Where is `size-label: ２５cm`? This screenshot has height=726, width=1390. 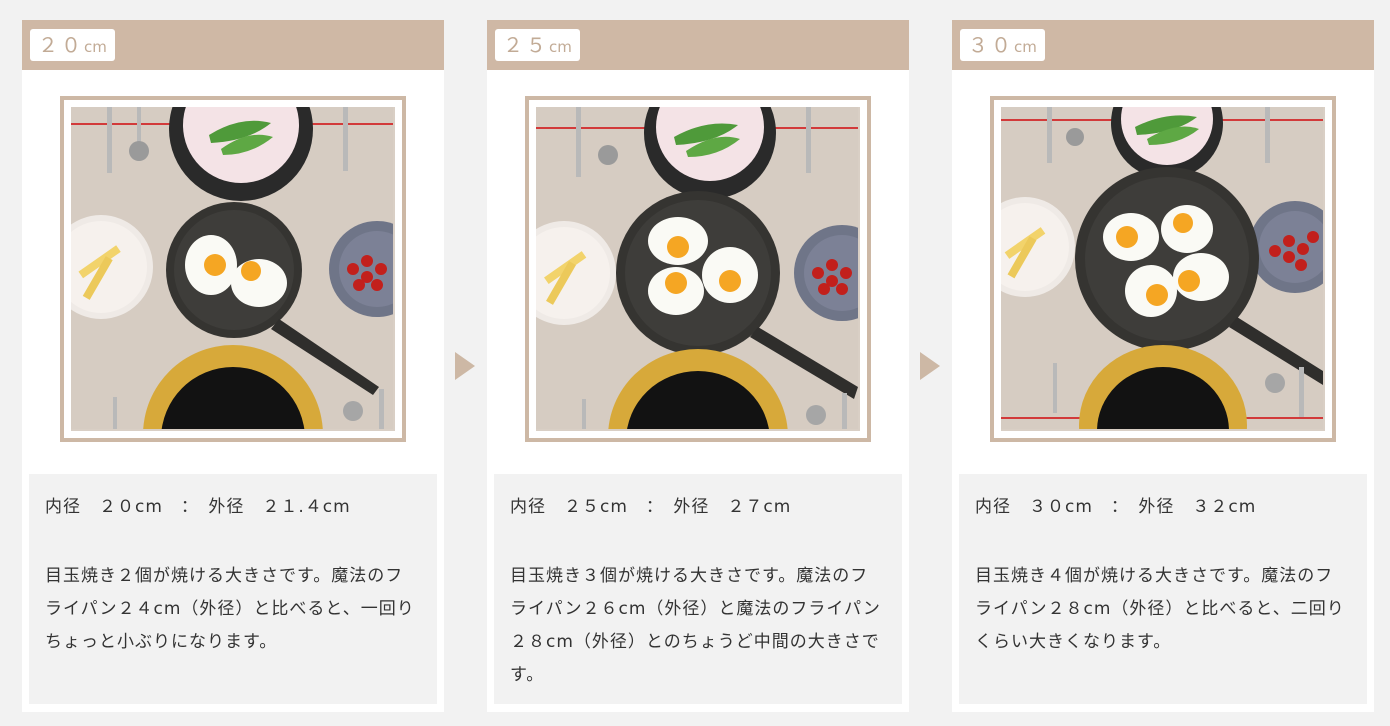
size-label: ２５cm is located at coordinates (537, 45).